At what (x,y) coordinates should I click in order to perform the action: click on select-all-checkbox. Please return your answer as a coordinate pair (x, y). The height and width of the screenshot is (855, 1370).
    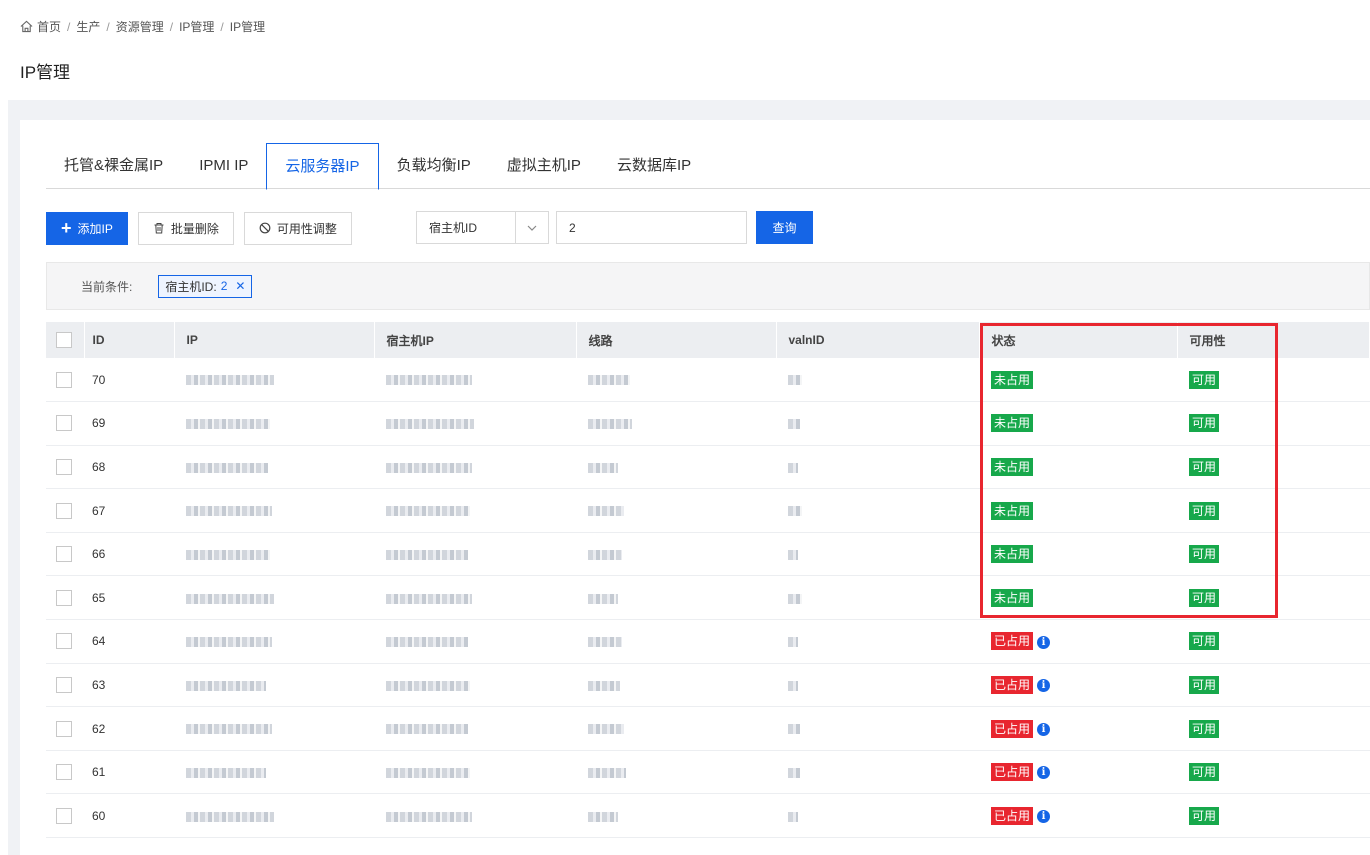
    Looking at the image, I should click on (64, 340).